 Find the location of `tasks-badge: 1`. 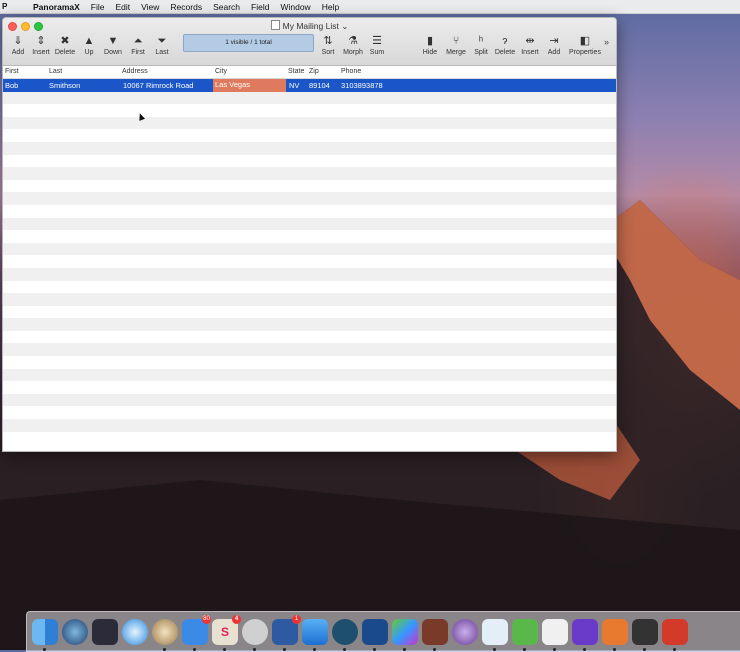

tasks-badge: 1 is located at coordinates (296, 619).